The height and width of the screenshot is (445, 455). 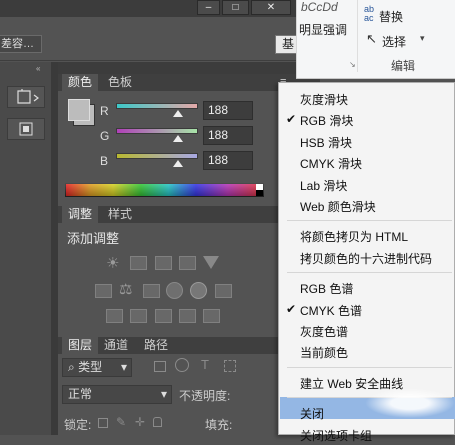 What do you see at coordinates (327, 289) in the screenshot?
I see `menu-item-label: RGB 色谱` at bounding box center [327, 289].